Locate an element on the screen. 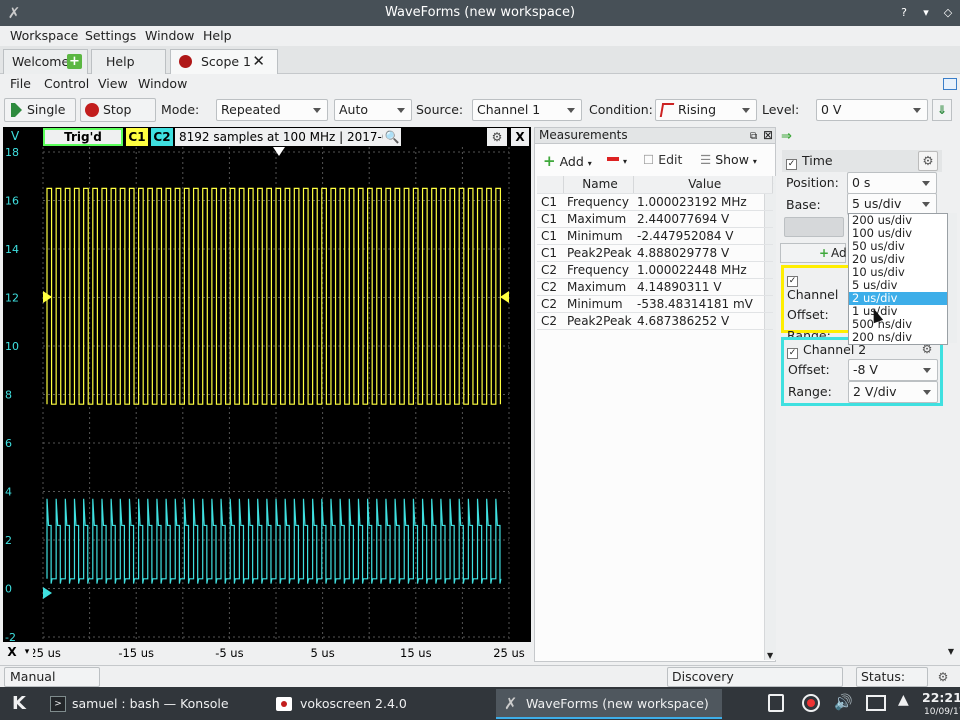  measurement-row: C2 Frequency 1.000022448 MHz is located at coordinates (655, 270).